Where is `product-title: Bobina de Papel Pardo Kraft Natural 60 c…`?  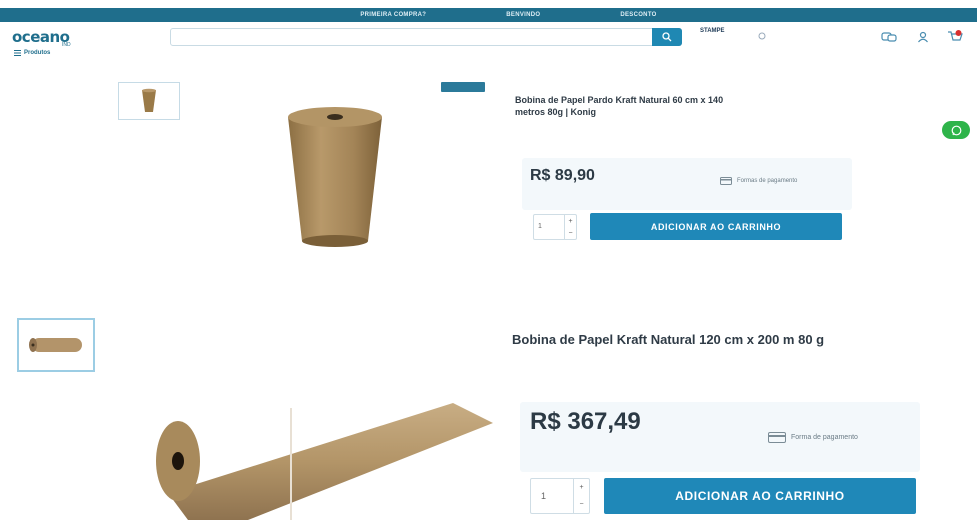
product-title: Bobina de Papel Pardo Kraft Natural 60 c… is located at coordinates (680, 106).